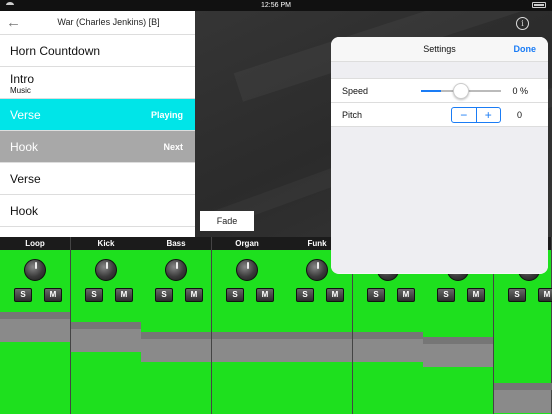 This screenshot has height=414, width=552. I want to click on back-arrow-icon: ←, so click(14, 23).